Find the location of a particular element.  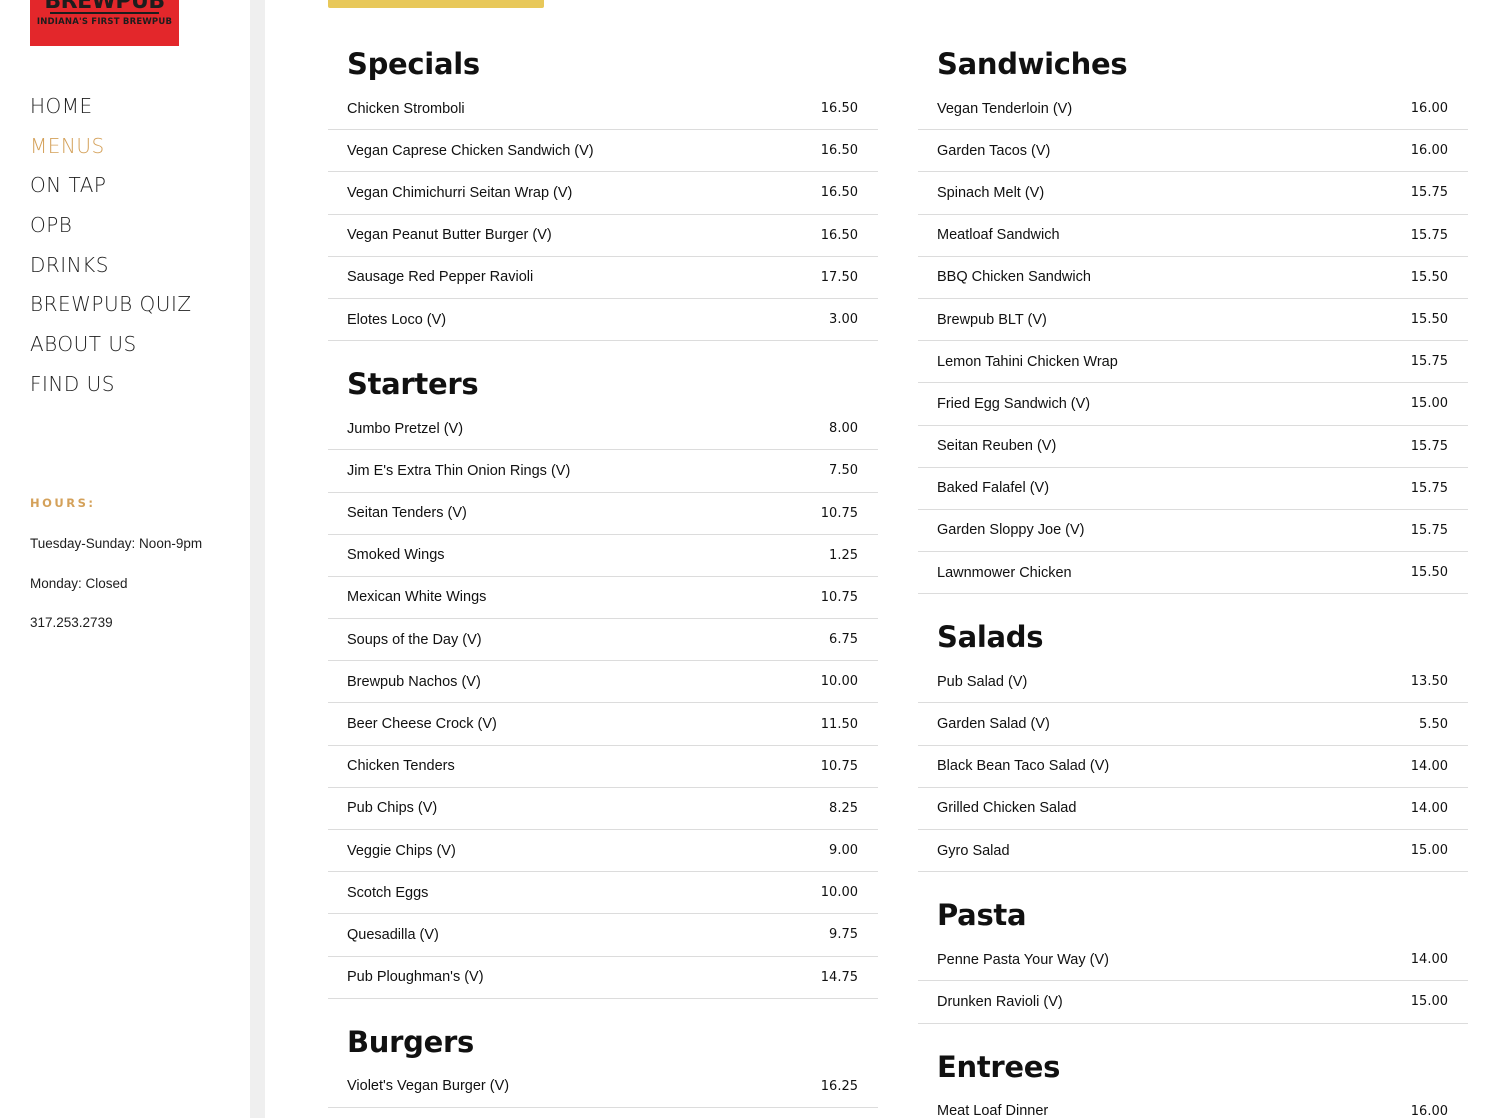

menu-item: Vegan Chimichurri Seitan Wrap (V) 16.50 is located at coordinates (603, 193).